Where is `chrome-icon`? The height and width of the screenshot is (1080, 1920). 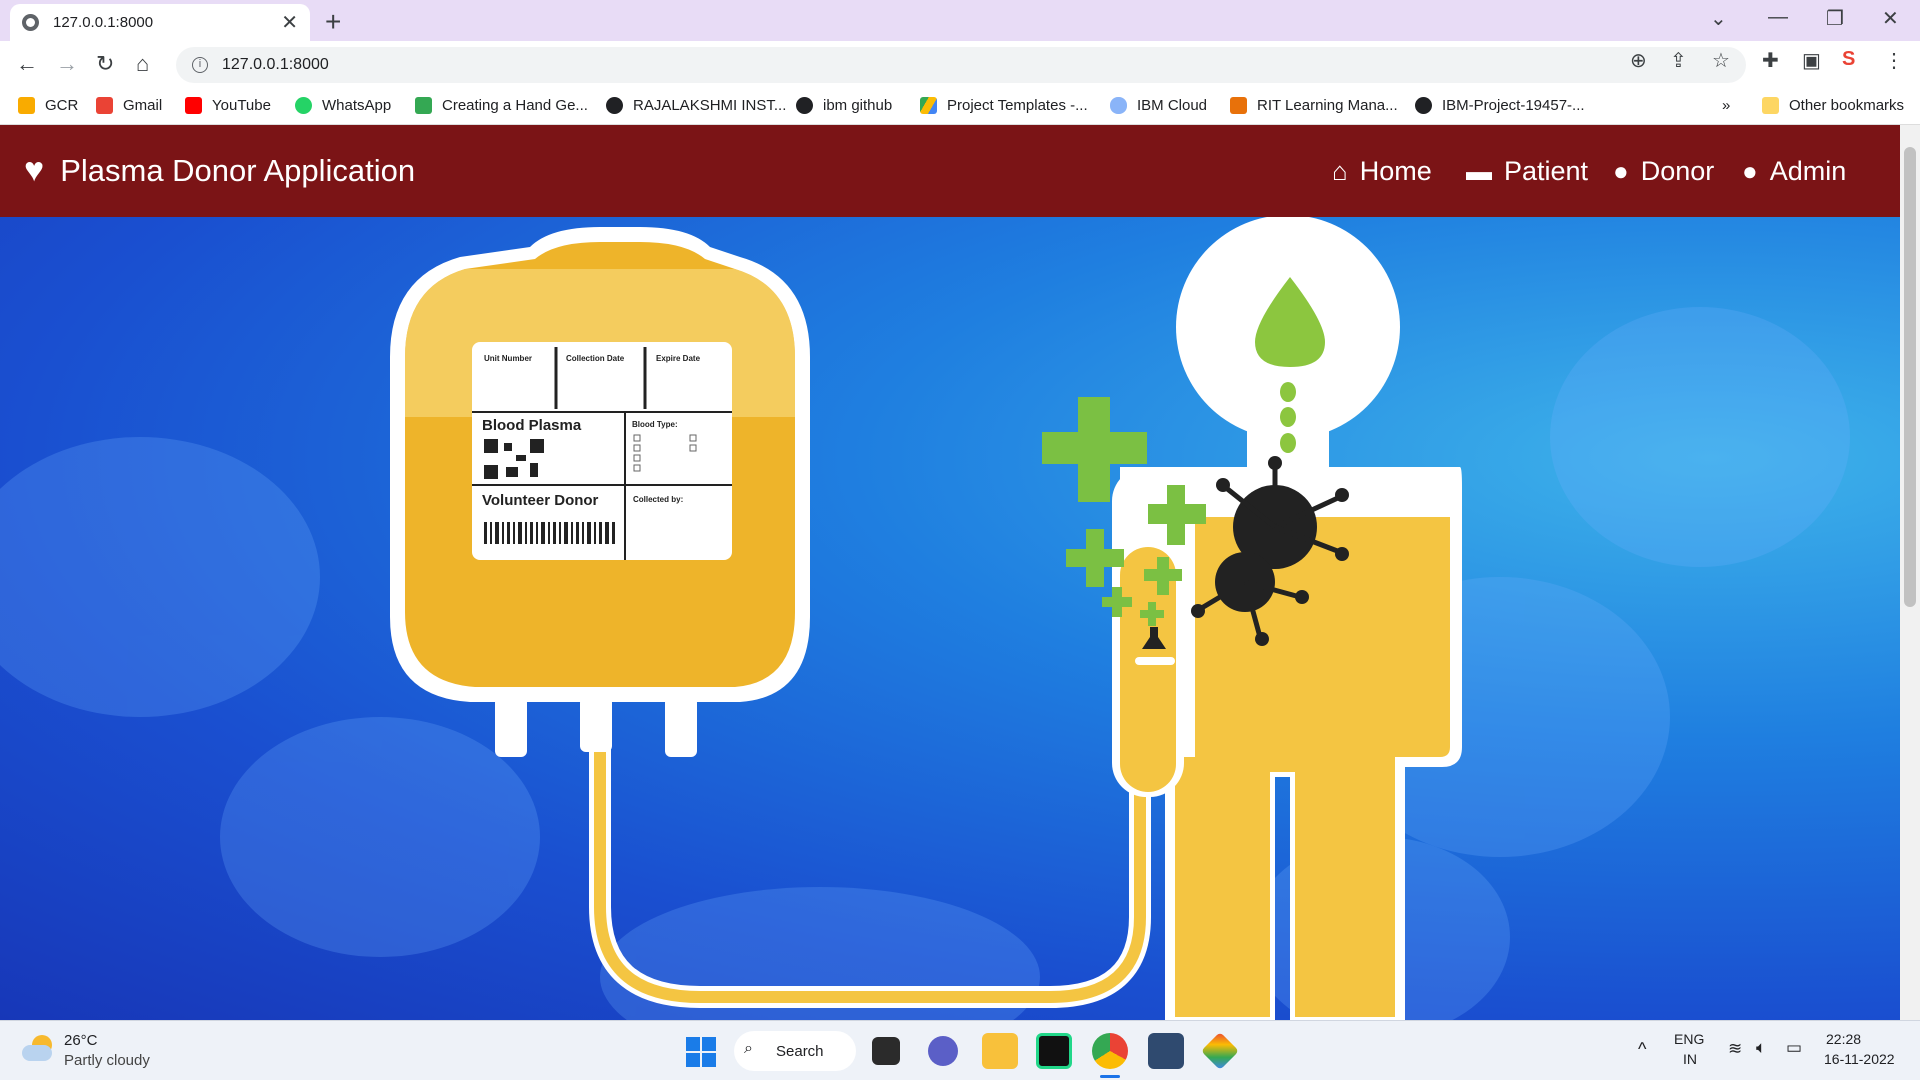 chrome-icon is located at coordinates (1110, 1051).